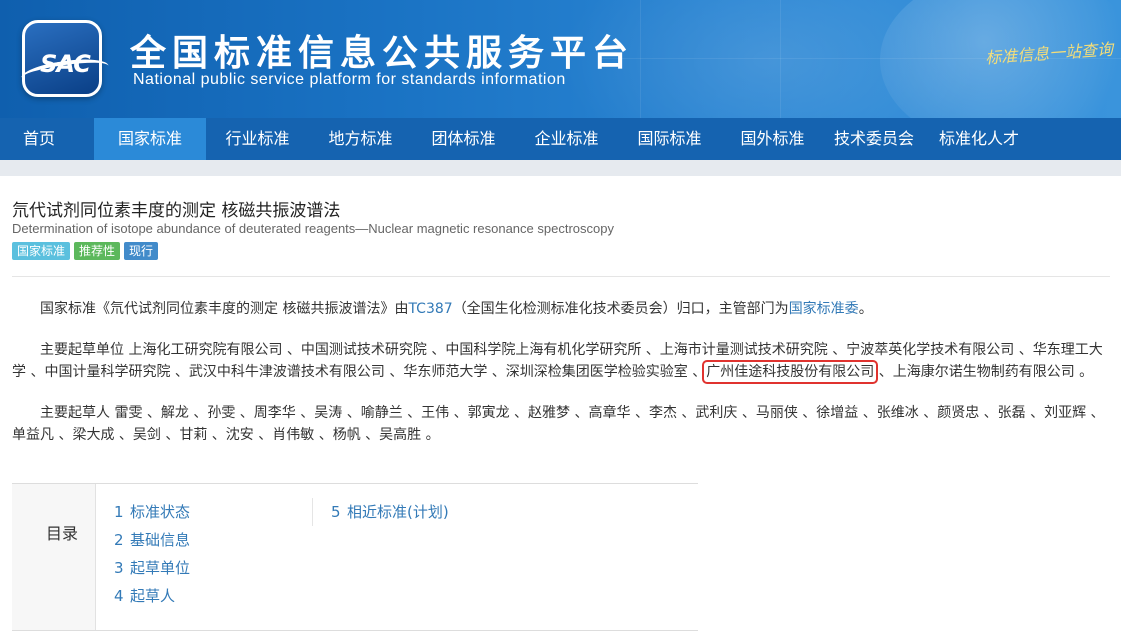 The width and height of the screenshot is (1121, 635). Describe the element at coordinates (566, 139) in the screenshot. I see `nav-item-enterprise-standards: 企业标准` at that location.